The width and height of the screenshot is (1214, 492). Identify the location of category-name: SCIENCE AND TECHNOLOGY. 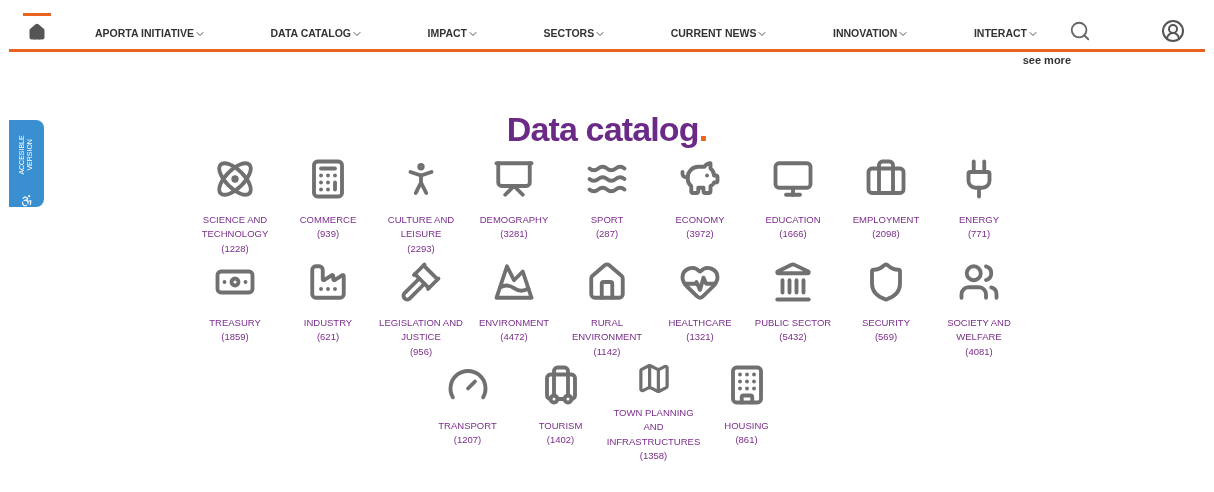
(235, 226).